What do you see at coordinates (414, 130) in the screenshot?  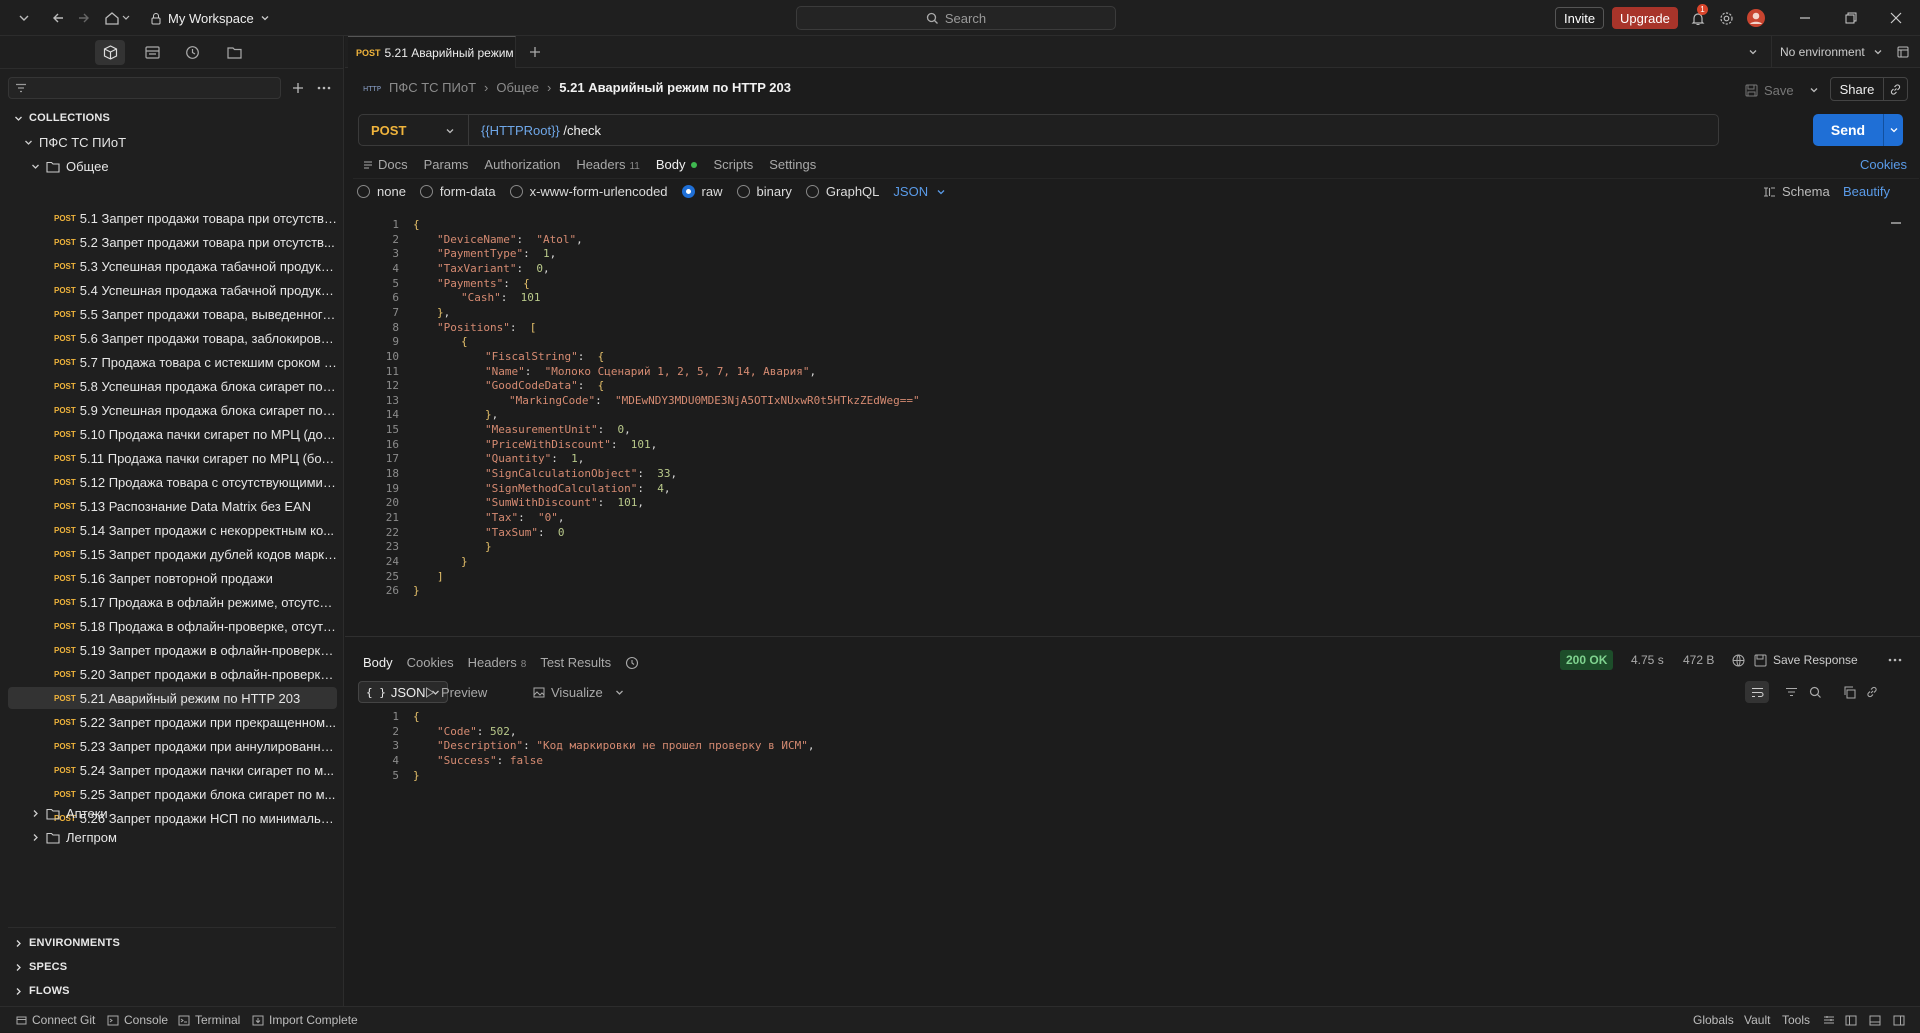 I see `method-select: POST` at bounding box center [414, 130].